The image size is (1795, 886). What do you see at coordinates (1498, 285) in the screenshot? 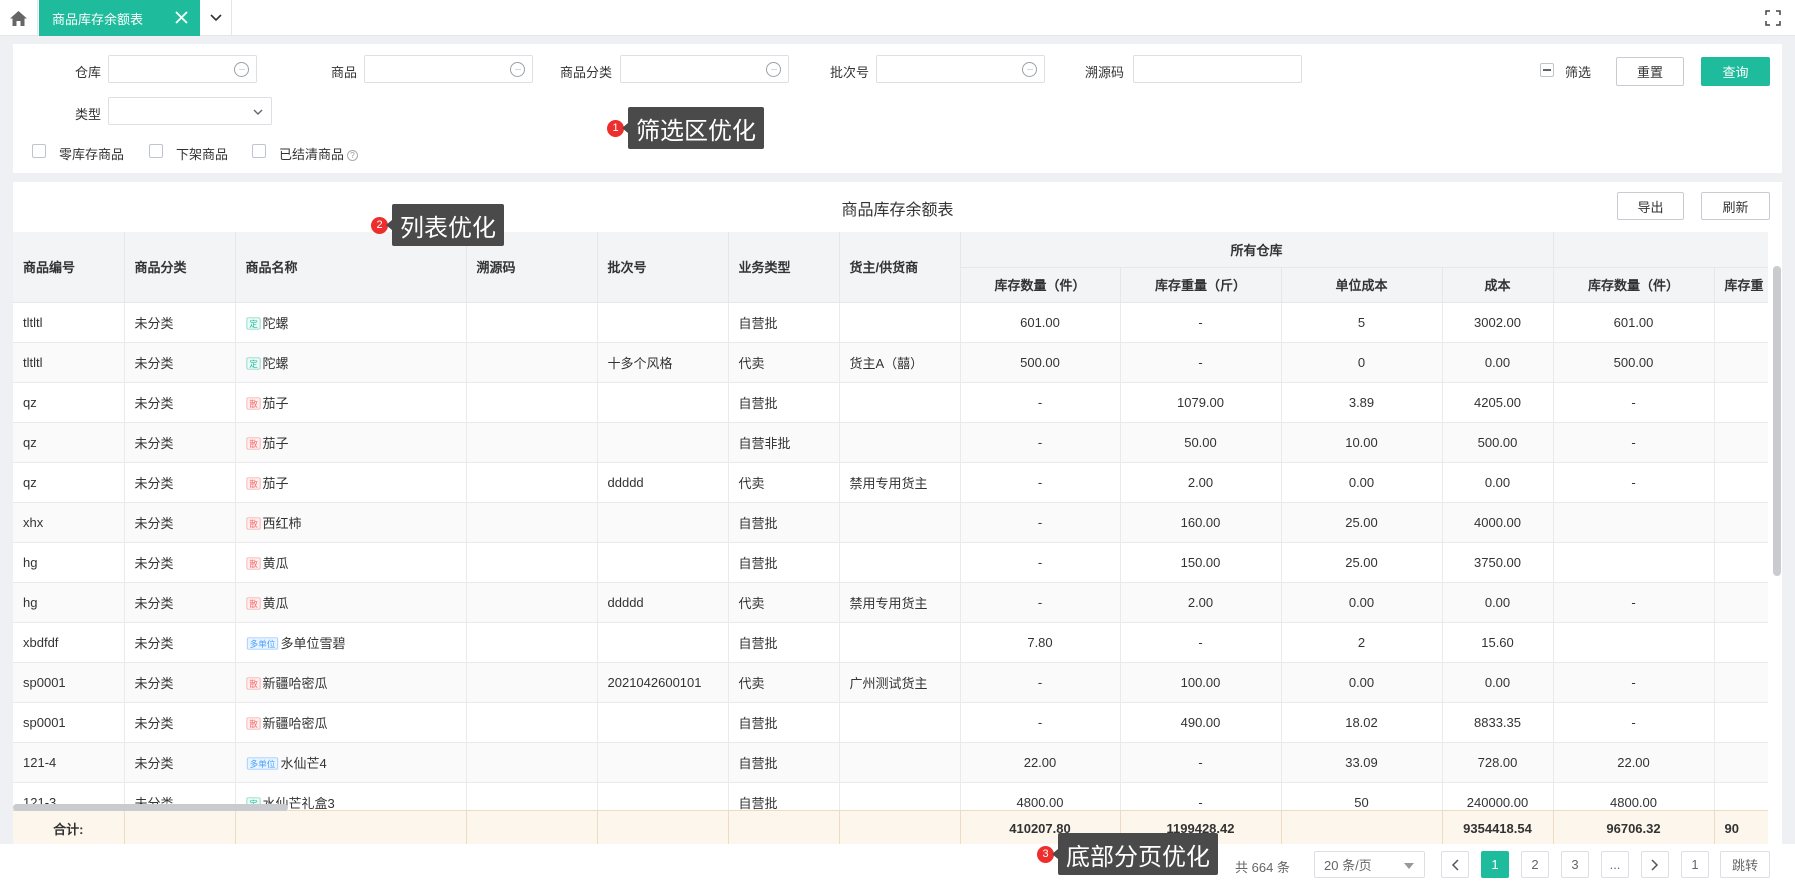
I see `col-header-cost: 成本` at bounding box center [1498, 285].